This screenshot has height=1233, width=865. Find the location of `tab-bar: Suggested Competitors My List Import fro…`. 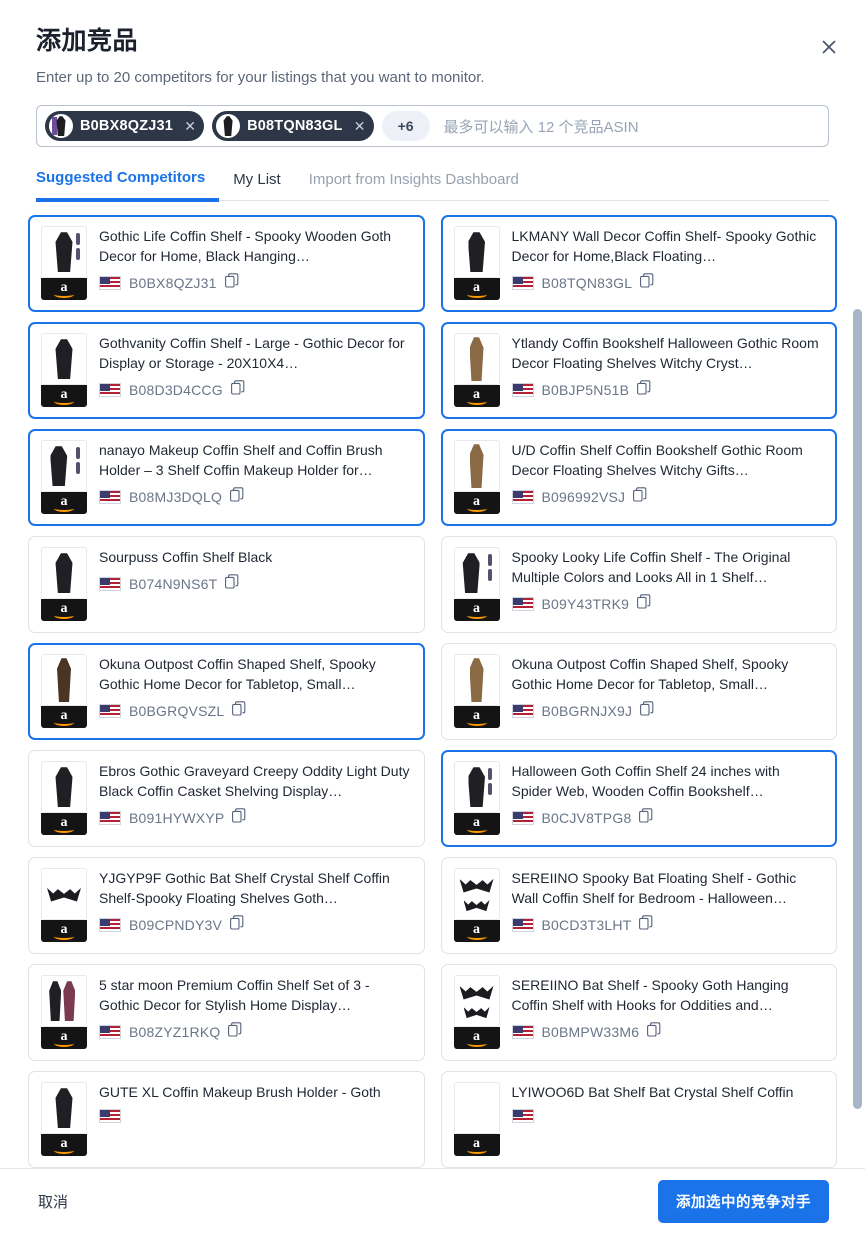

tab-bar: Suggested Competitors My List Import fro… is located at coordinates (432, 186).